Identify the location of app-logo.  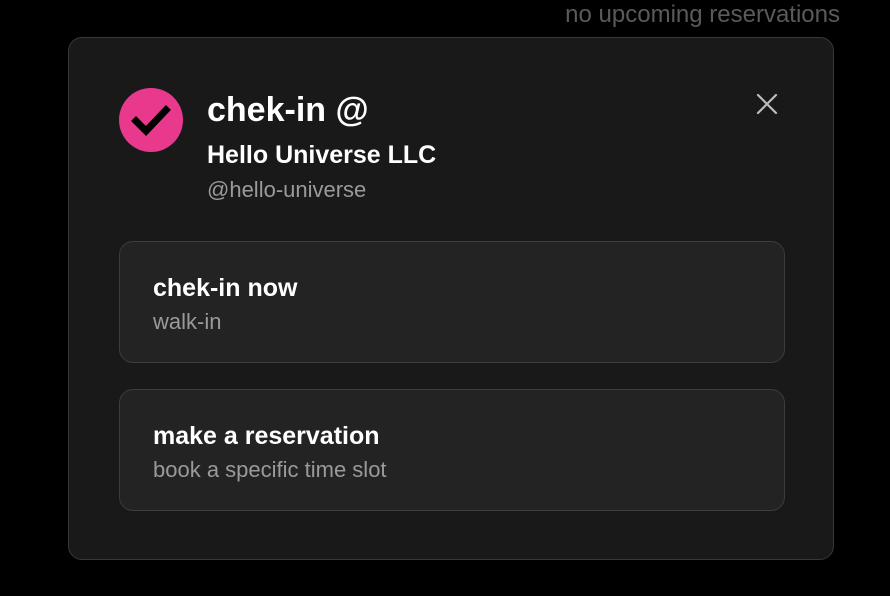
(151, 120).